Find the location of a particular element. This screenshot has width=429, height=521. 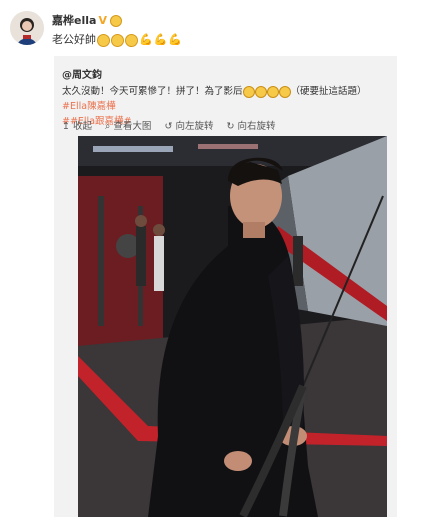

post-text: 老公好帥 is located at coordinates (74, 39).